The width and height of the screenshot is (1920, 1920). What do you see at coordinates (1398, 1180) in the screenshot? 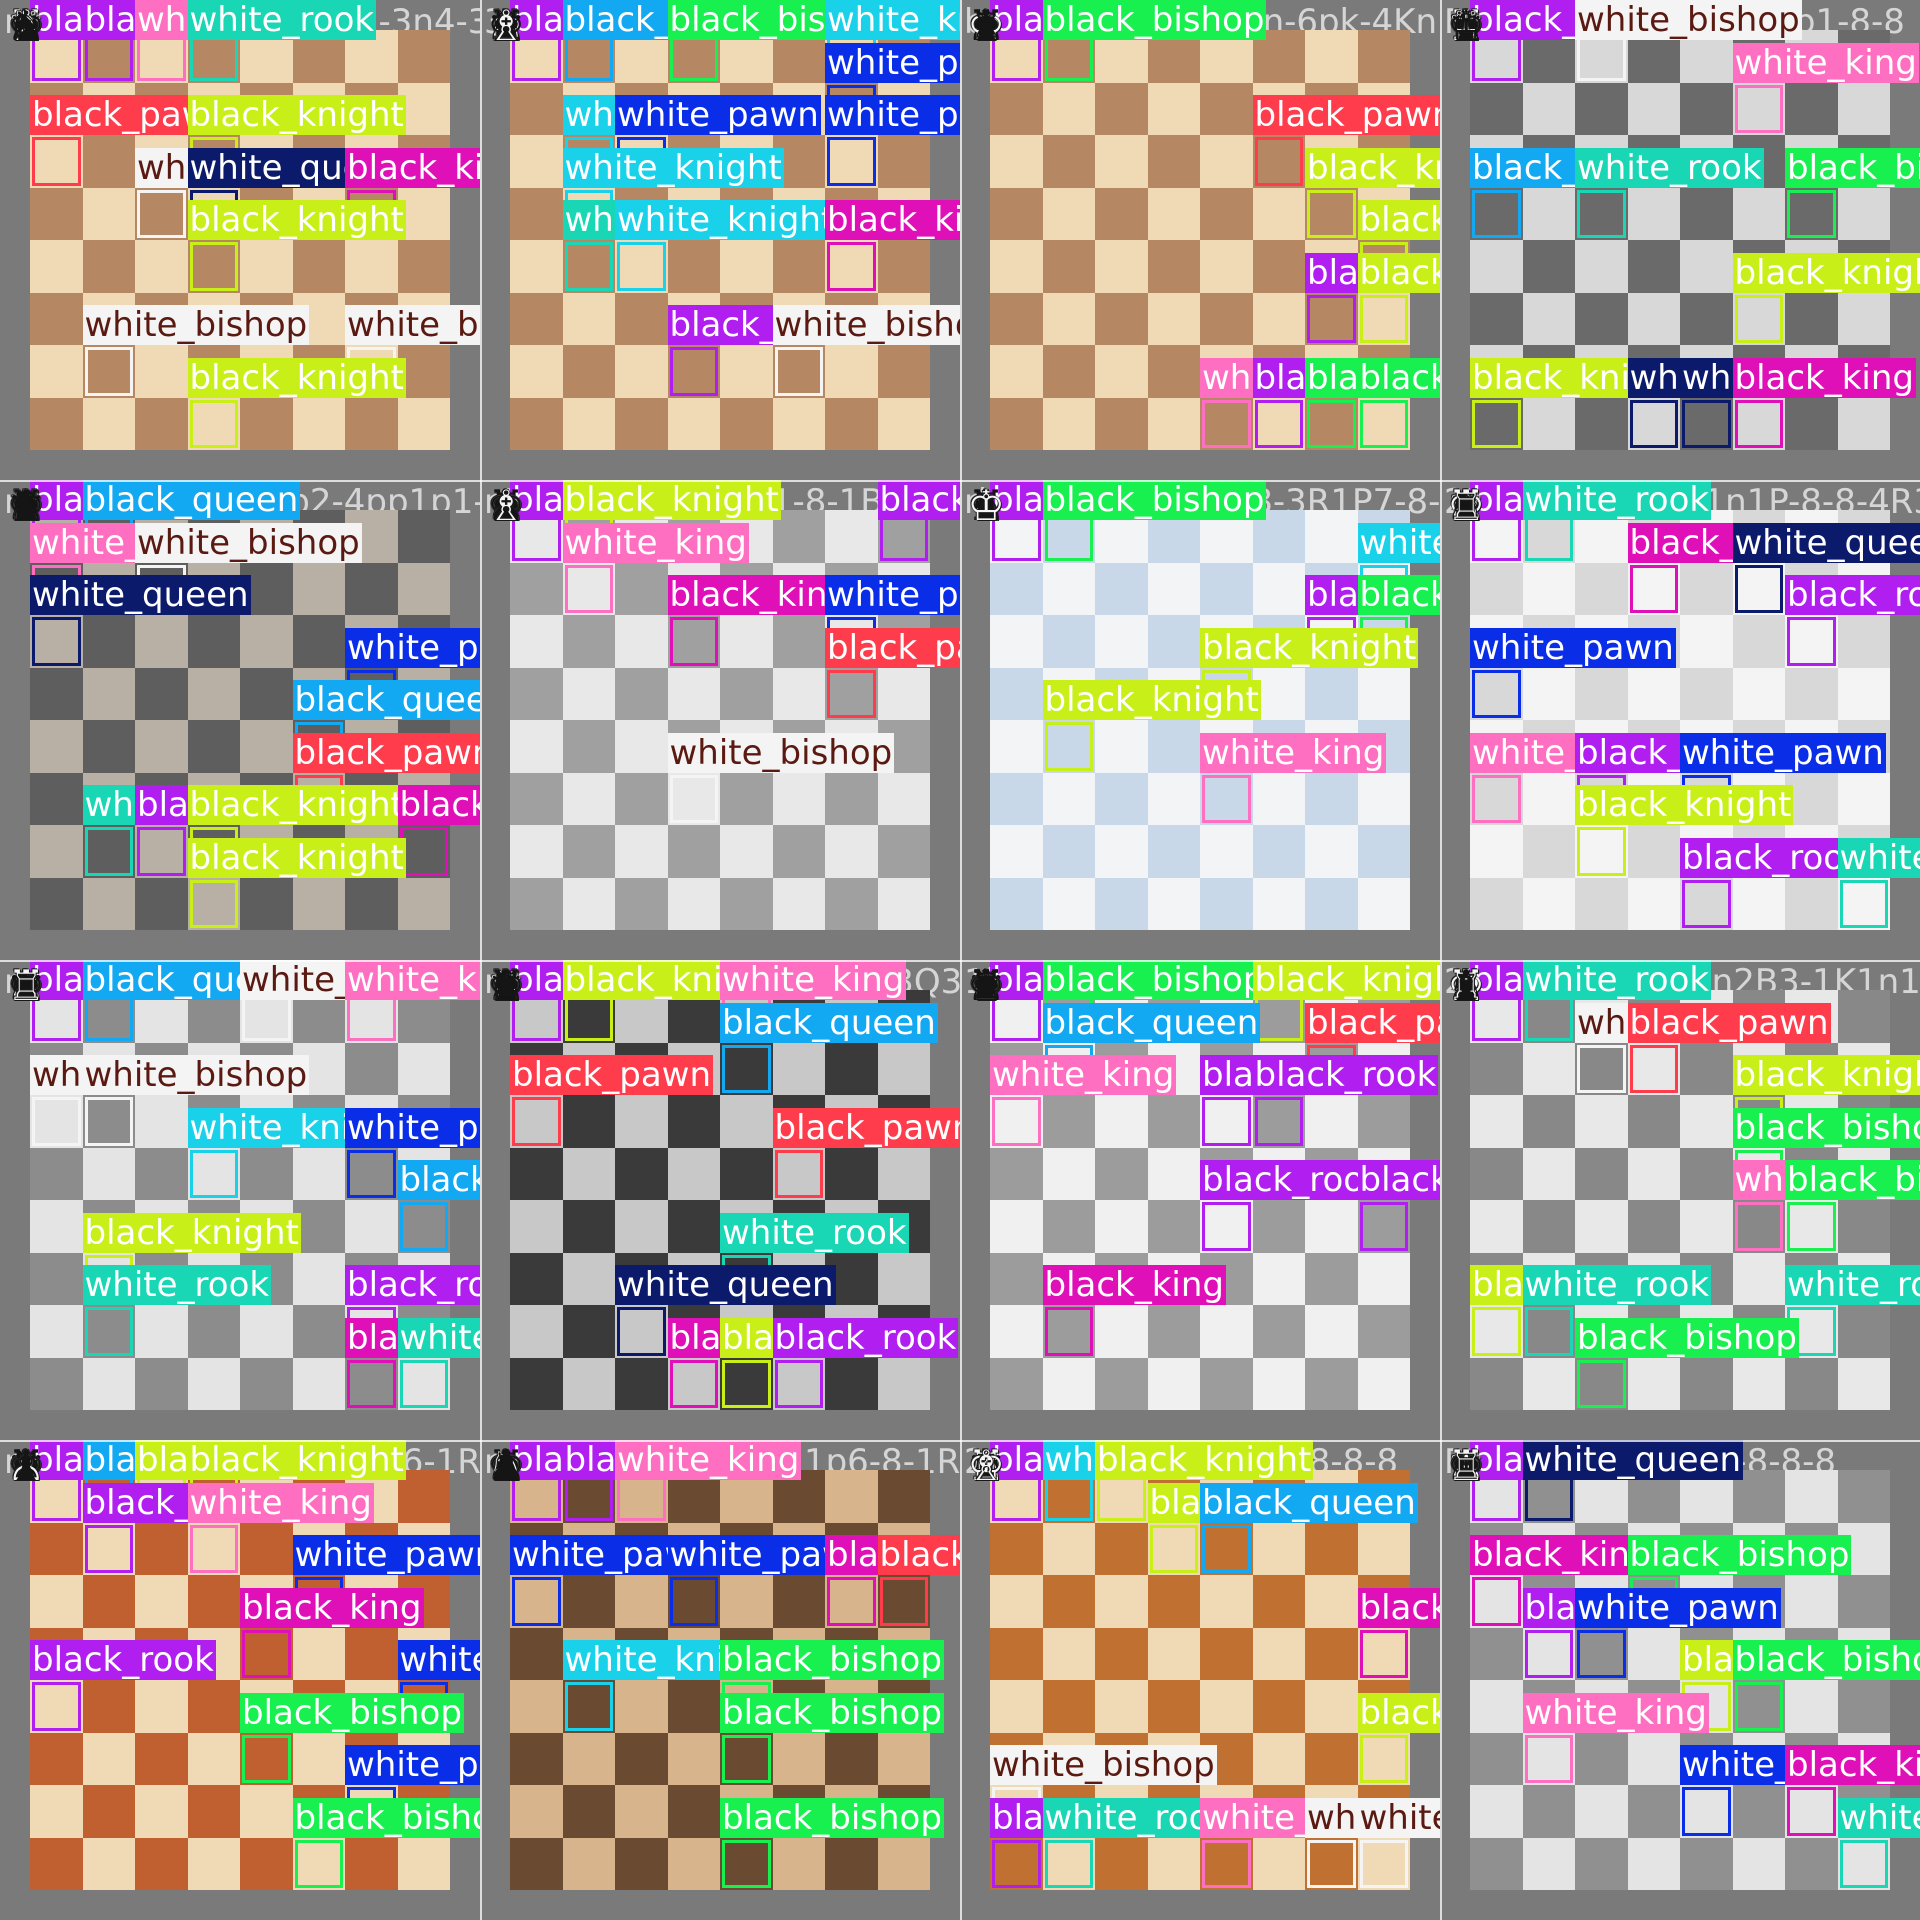
I see `detection-label: black_rook` at bounding box center [1398, 1180].